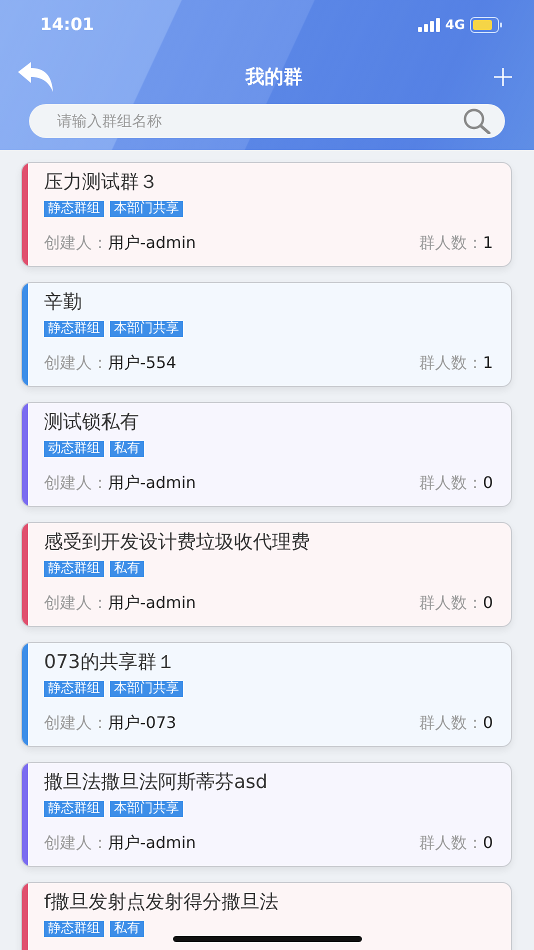  What do you see at coordinates (477, 121) in the screenshot?
I see `search-icon` at bounding box center [477, 121].